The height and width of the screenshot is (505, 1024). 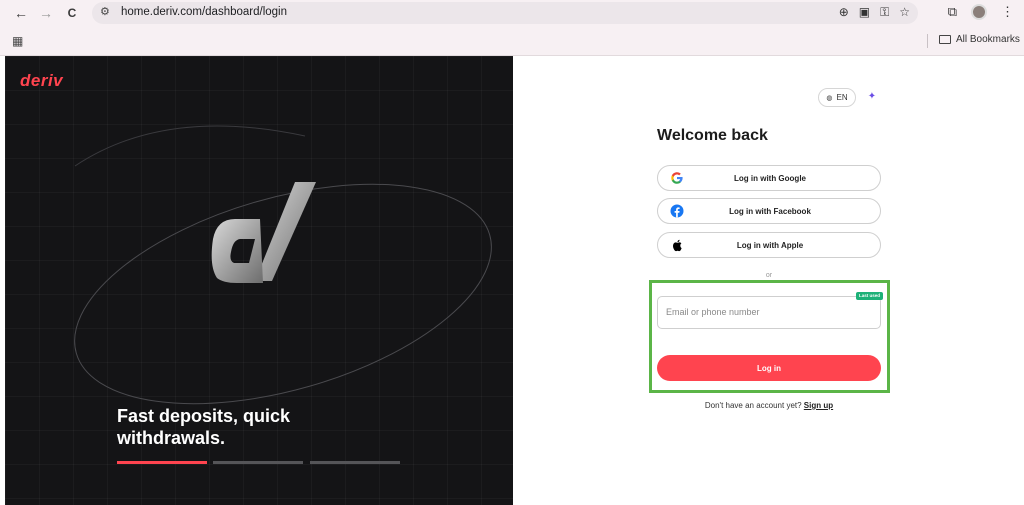 I want to click on signup-prompt: Don't have an account yet? Sign up, so click(x=769, y=405).